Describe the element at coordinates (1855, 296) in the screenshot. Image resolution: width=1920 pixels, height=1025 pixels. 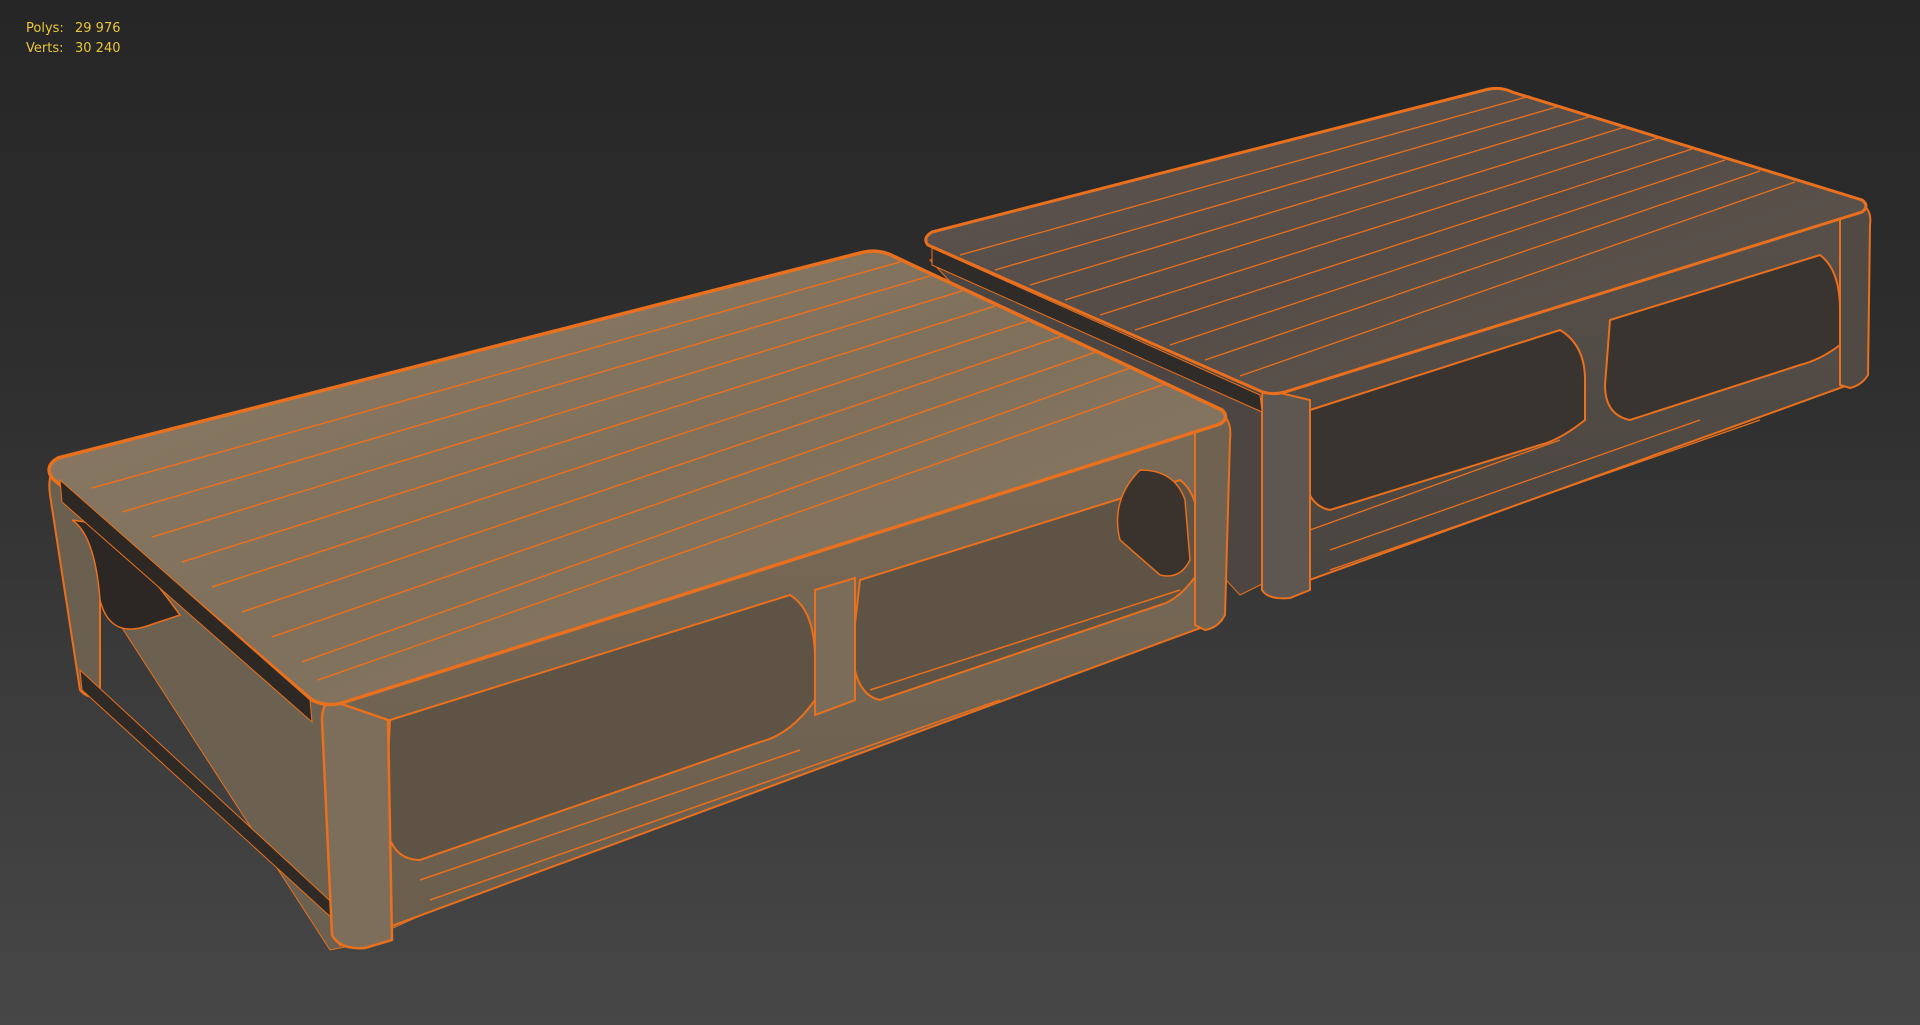
I see `dark-table-right-end` at that location.